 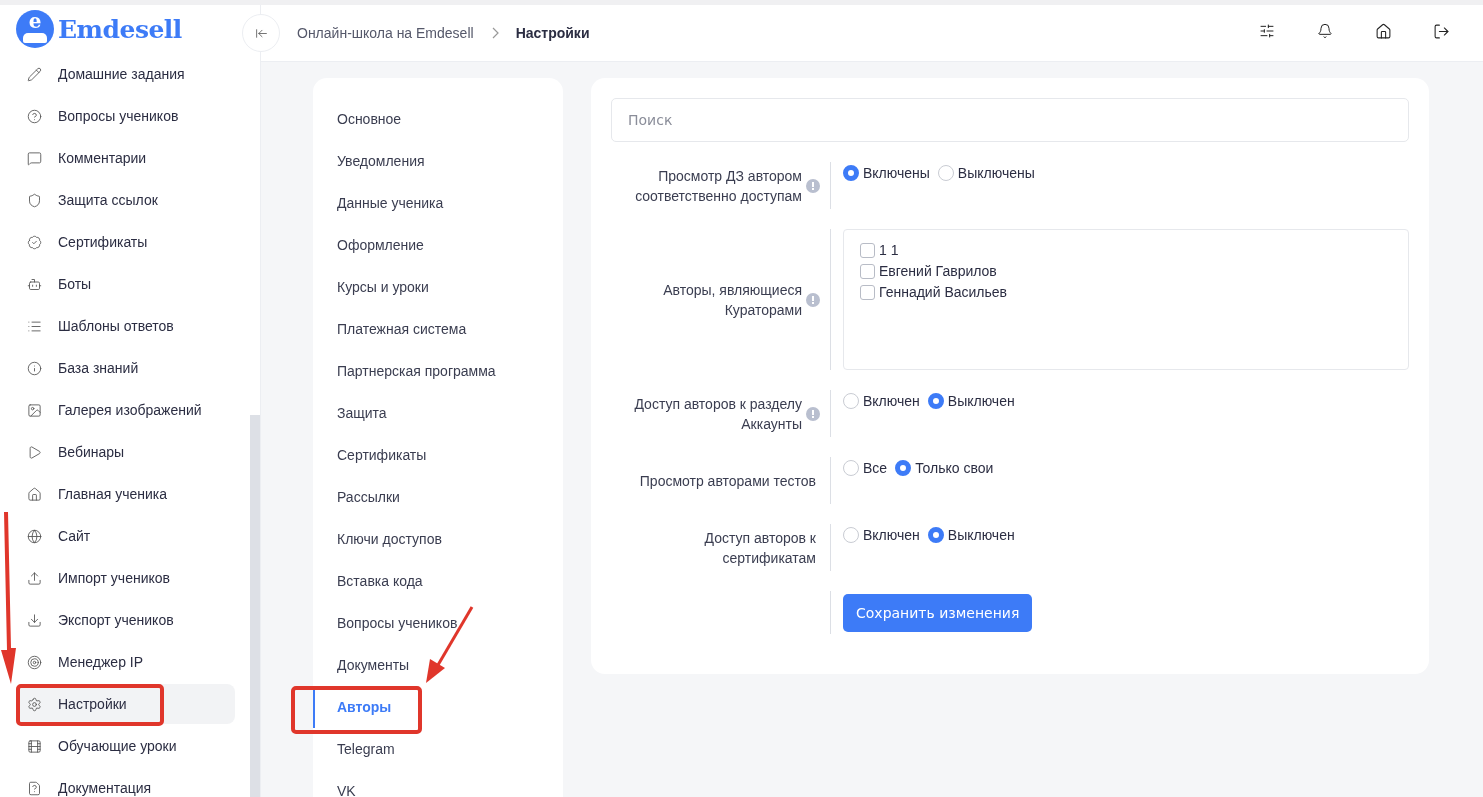 What do you see at coordinates (34, 452) in the screenshot?
I see `play-icon` at bounding box center [34, 452].